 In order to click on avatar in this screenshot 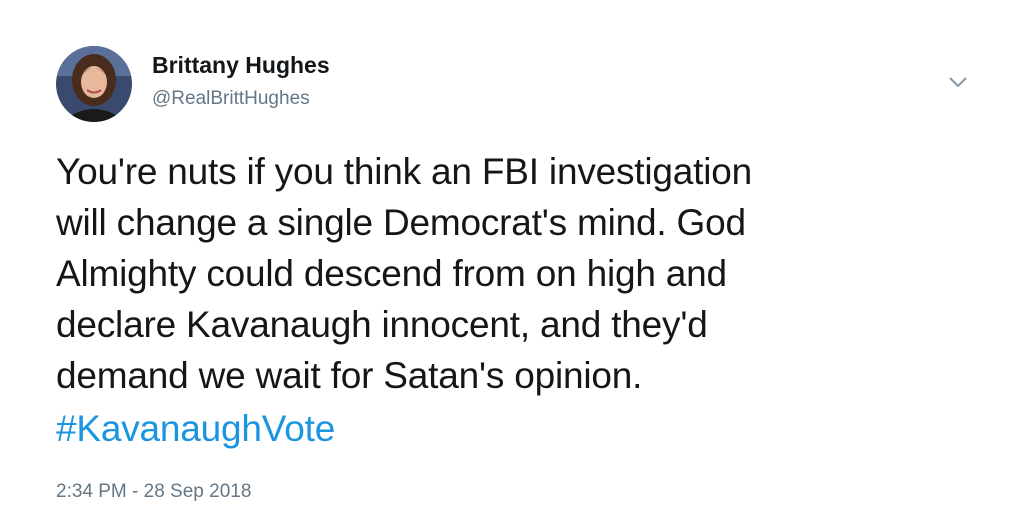, I will do `click(94, 84)`.